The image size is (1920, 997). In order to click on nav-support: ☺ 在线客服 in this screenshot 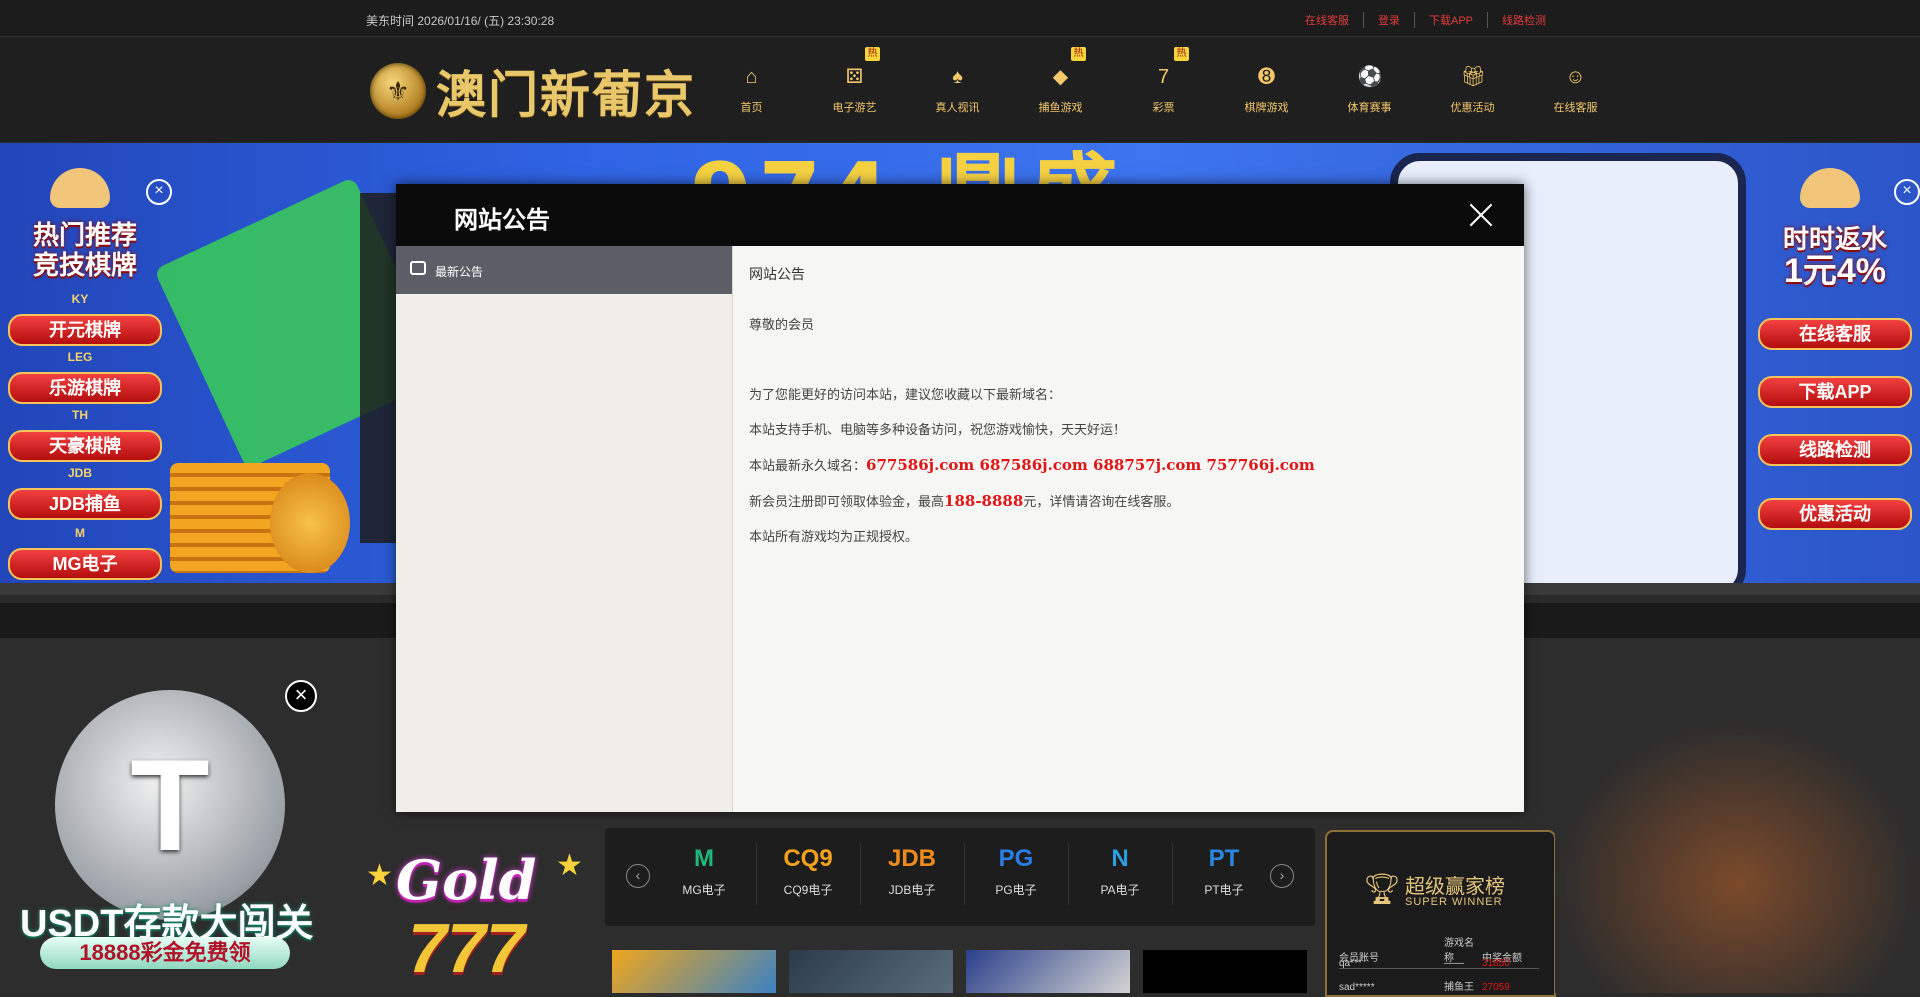, I will do `click(1575, 89)`.